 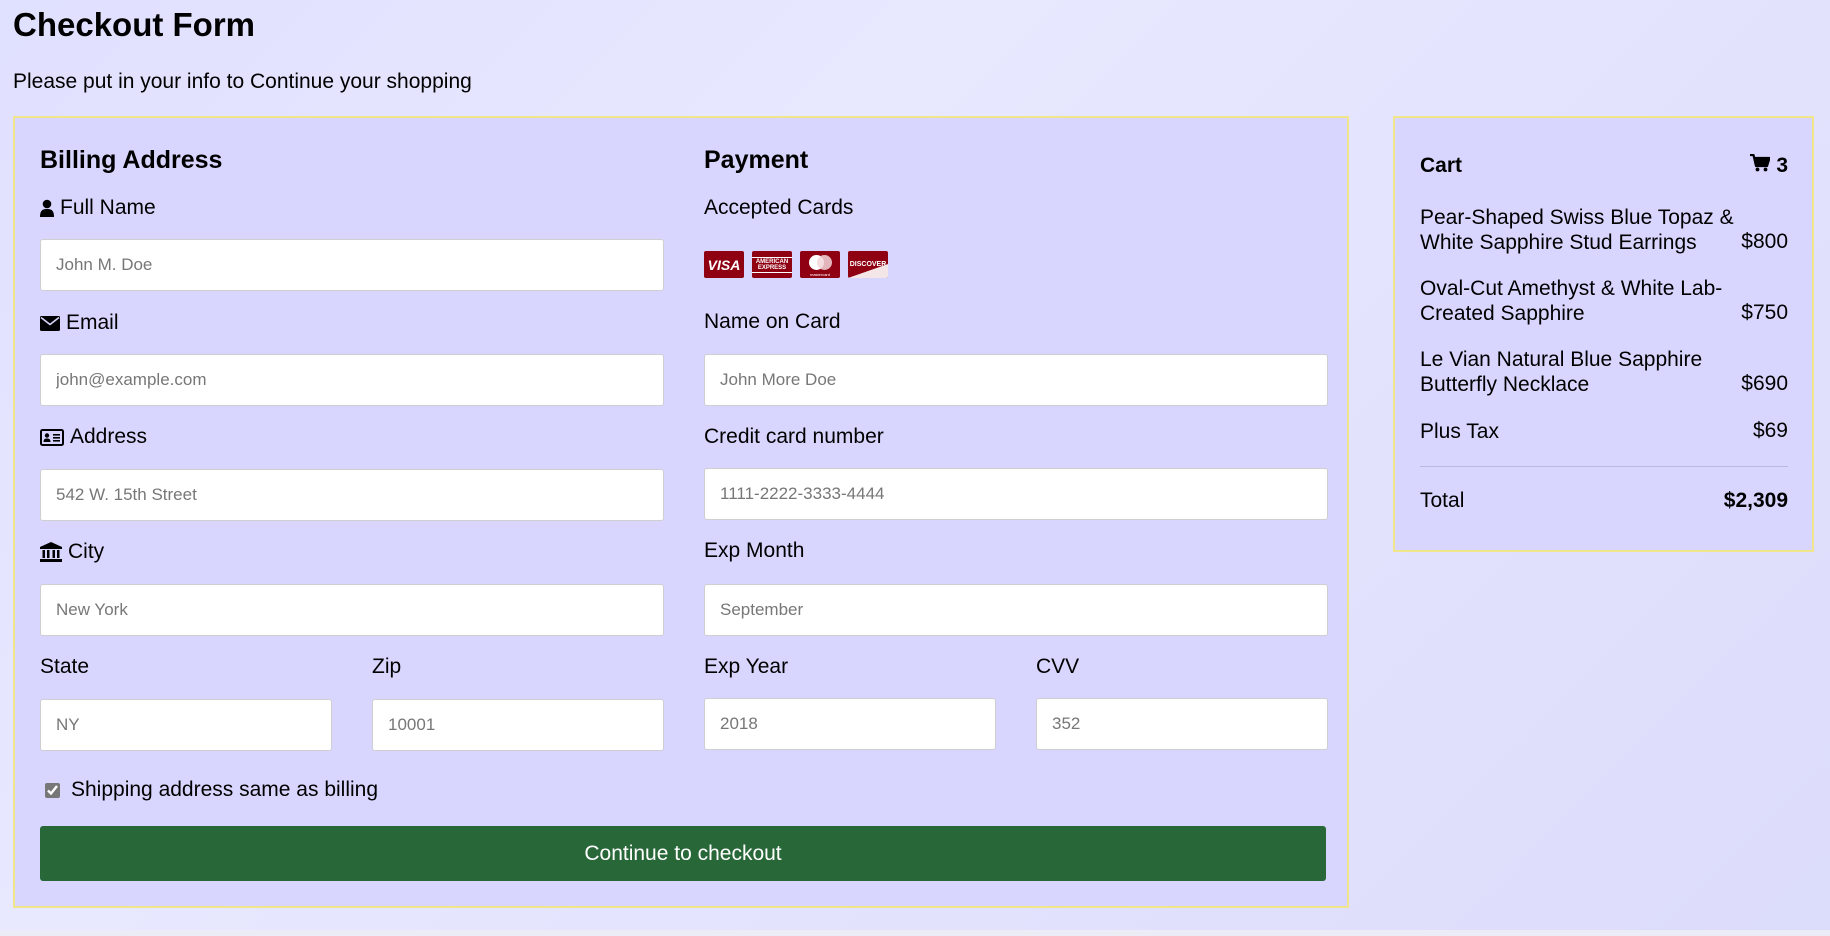 What do you see at coordinates (756, 160) in the screenshot?
I see `payment-heading: Payment` at bounding box center [756, 160].